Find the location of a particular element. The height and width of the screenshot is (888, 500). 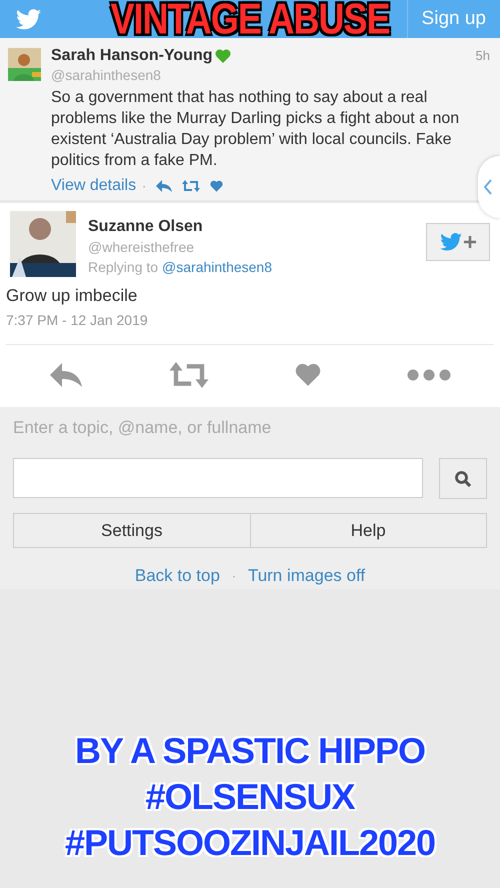

author-handle: @whereisthefree is located at coordinates (142, 247).